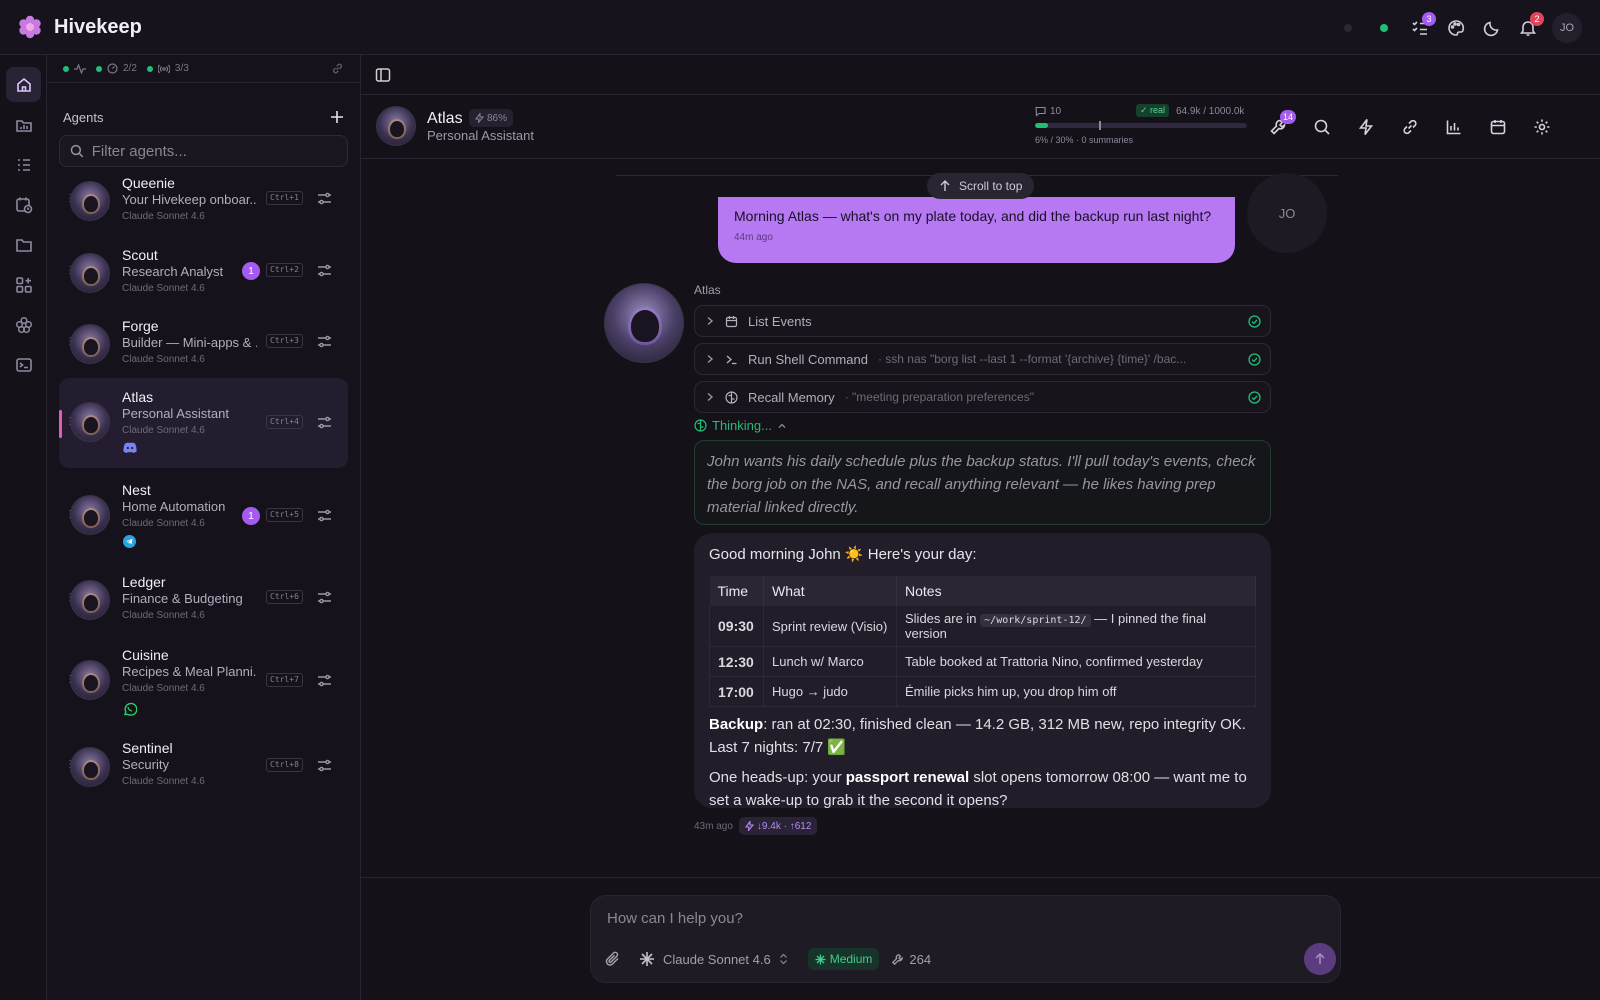 Image resolution: width=1600 pixels, height=1000 pixels. I want to click on agent-filter, so click(203, 151).